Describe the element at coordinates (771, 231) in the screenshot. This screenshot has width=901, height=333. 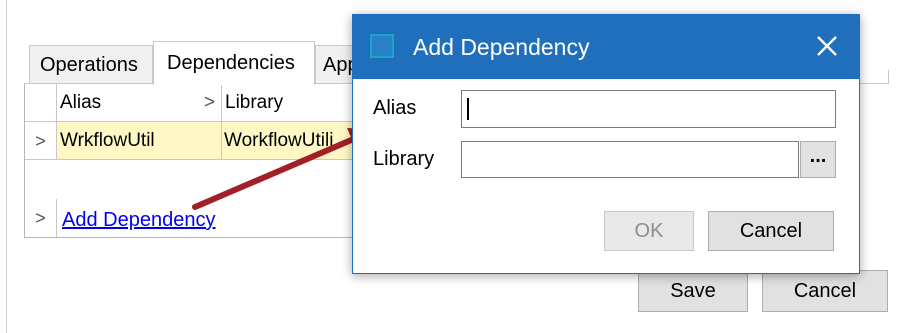
I see `dialog-cancel-button: Cancel` at that location.